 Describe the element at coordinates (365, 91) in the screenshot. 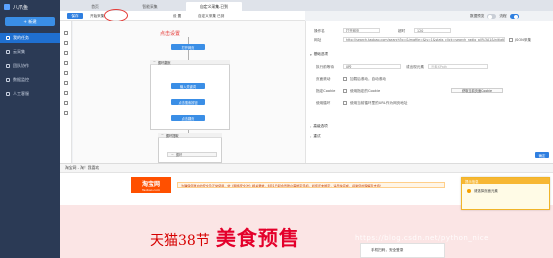

I see `cookie-value: 使用指定的Cookie` at that location.